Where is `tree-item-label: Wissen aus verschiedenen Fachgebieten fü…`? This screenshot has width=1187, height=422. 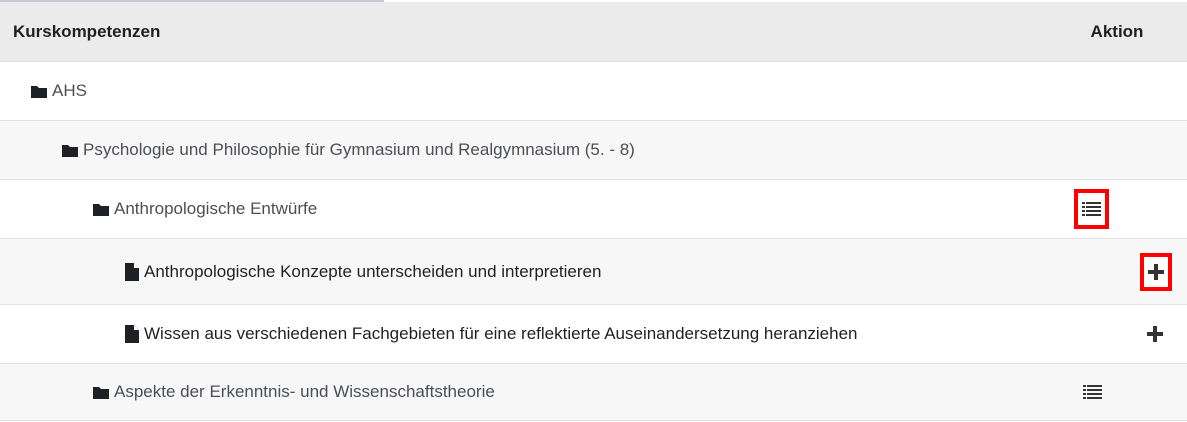
tree-item-label: Wissen aus verschiedenen Fachgebieten fü… is located at coordinates (501, 334).